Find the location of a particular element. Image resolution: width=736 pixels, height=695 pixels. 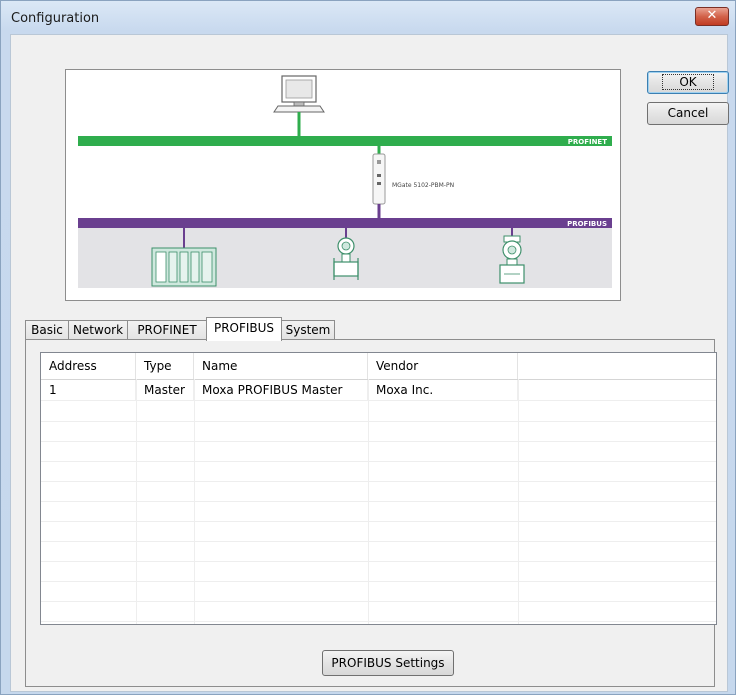

mgate-device-icon is located at coordinates (379, 179).